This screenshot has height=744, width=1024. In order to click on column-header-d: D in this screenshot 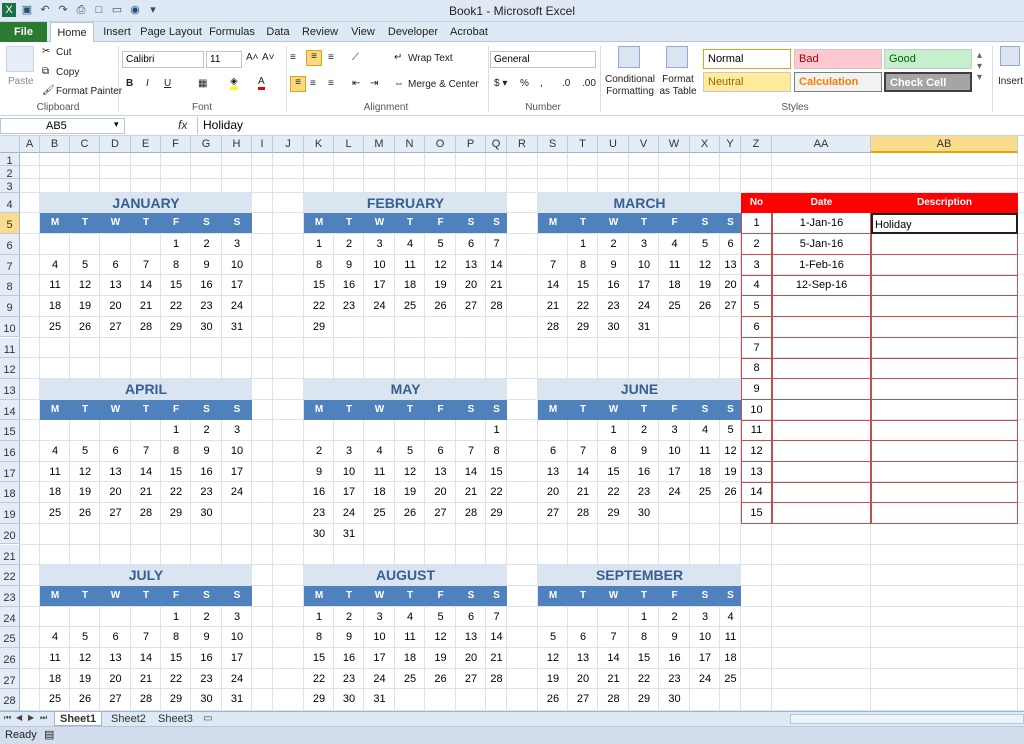, I will do `click(115, 144)`.